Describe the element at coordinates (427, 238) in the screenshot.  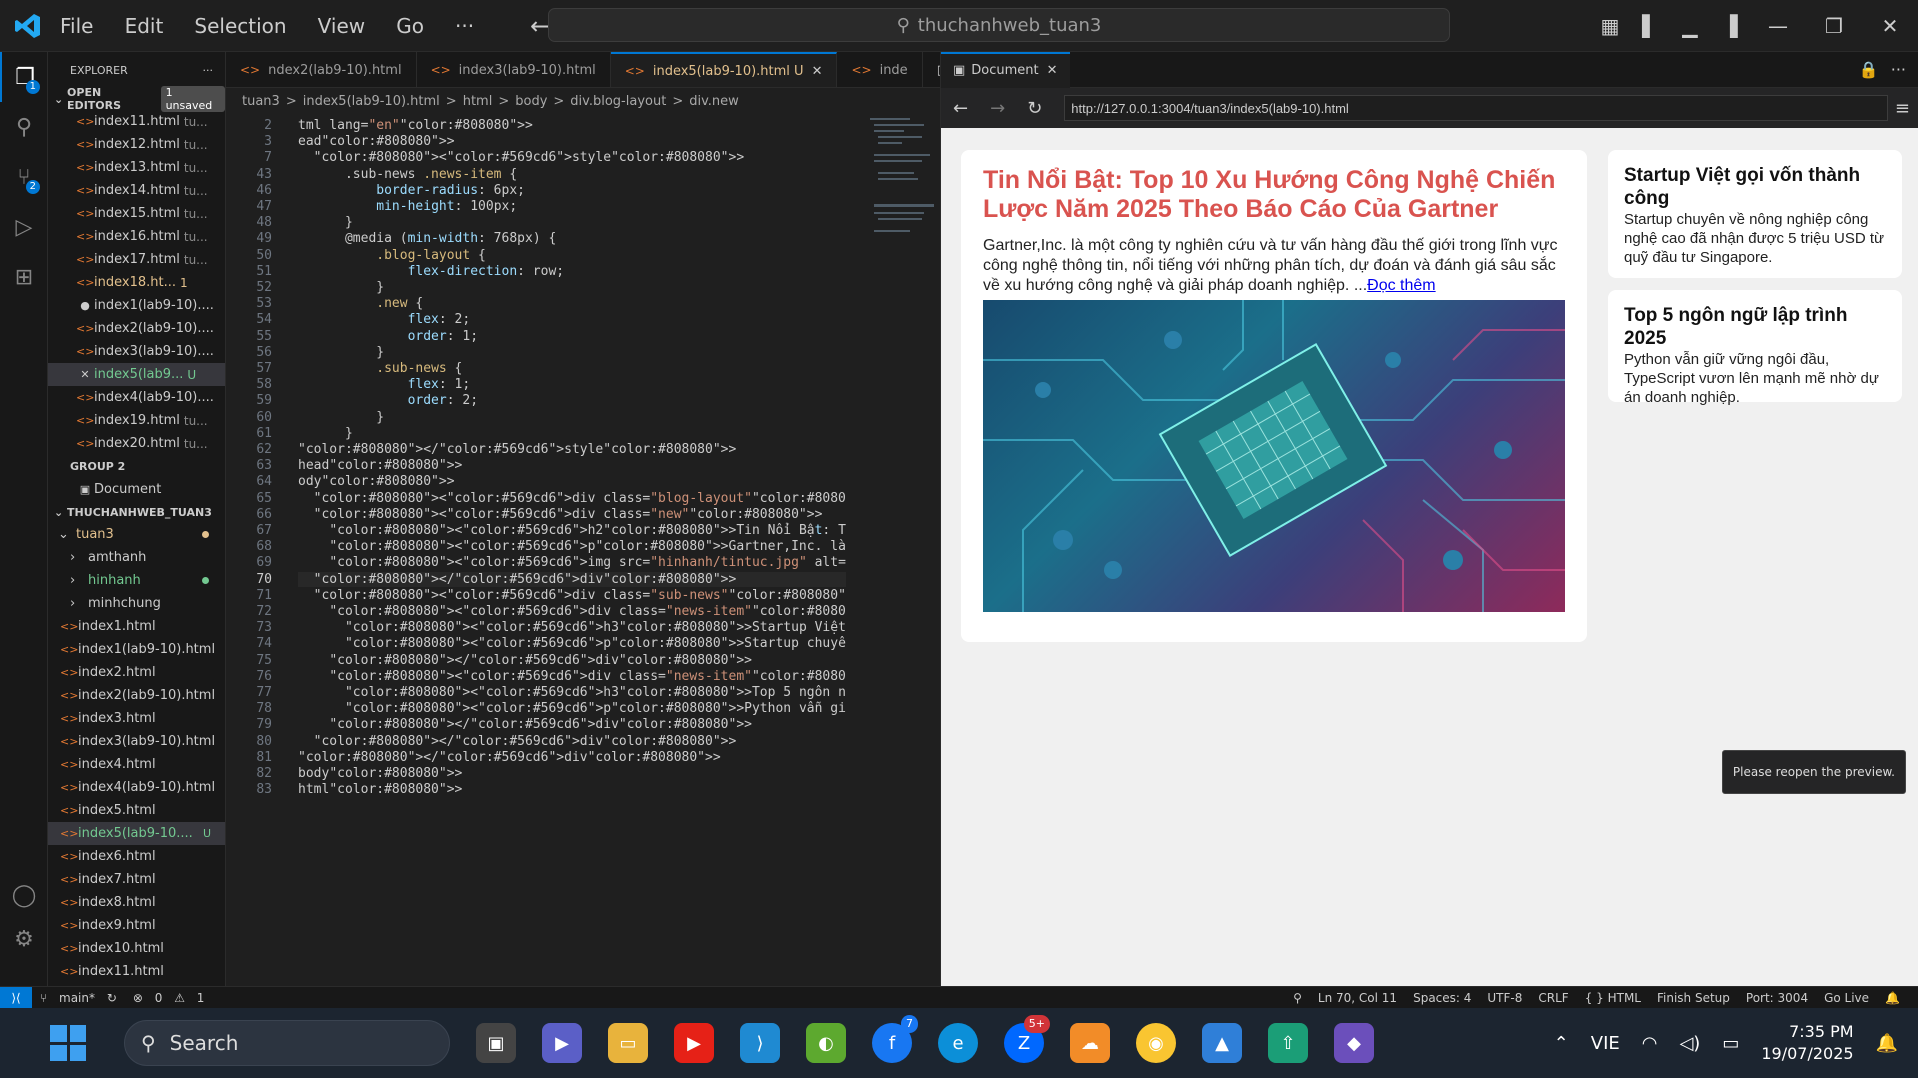
I see `code-line: @media (min-width: 768px) {` at that location.